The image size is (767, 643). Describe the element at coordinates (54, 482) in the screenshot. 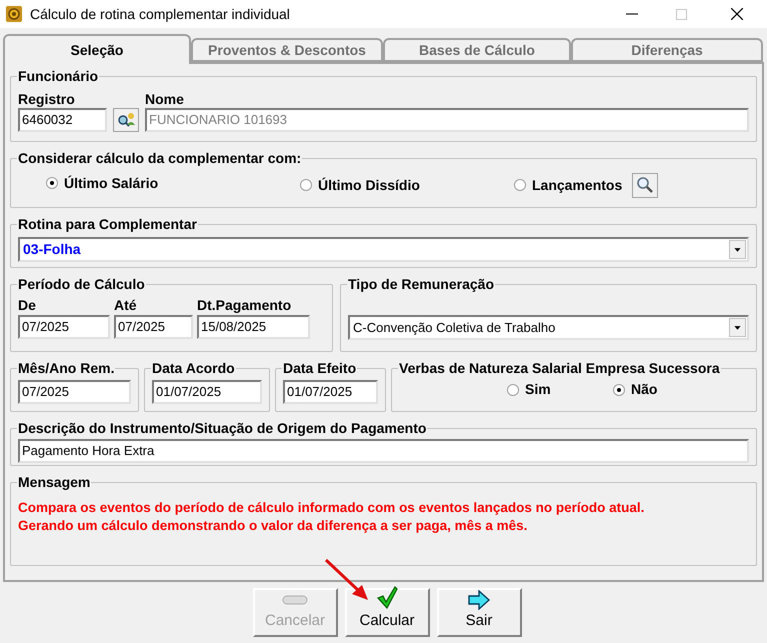

I see `group-title: Mensagem` at that location.